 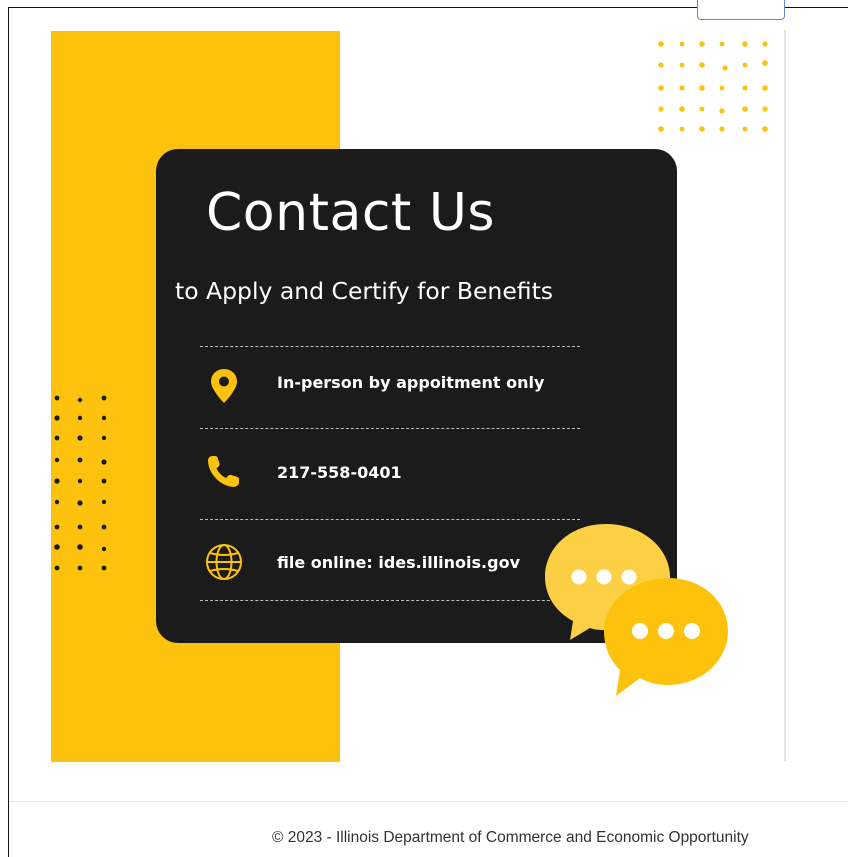 I want to click on black-dot-pattern, so click(x=80, y=483).